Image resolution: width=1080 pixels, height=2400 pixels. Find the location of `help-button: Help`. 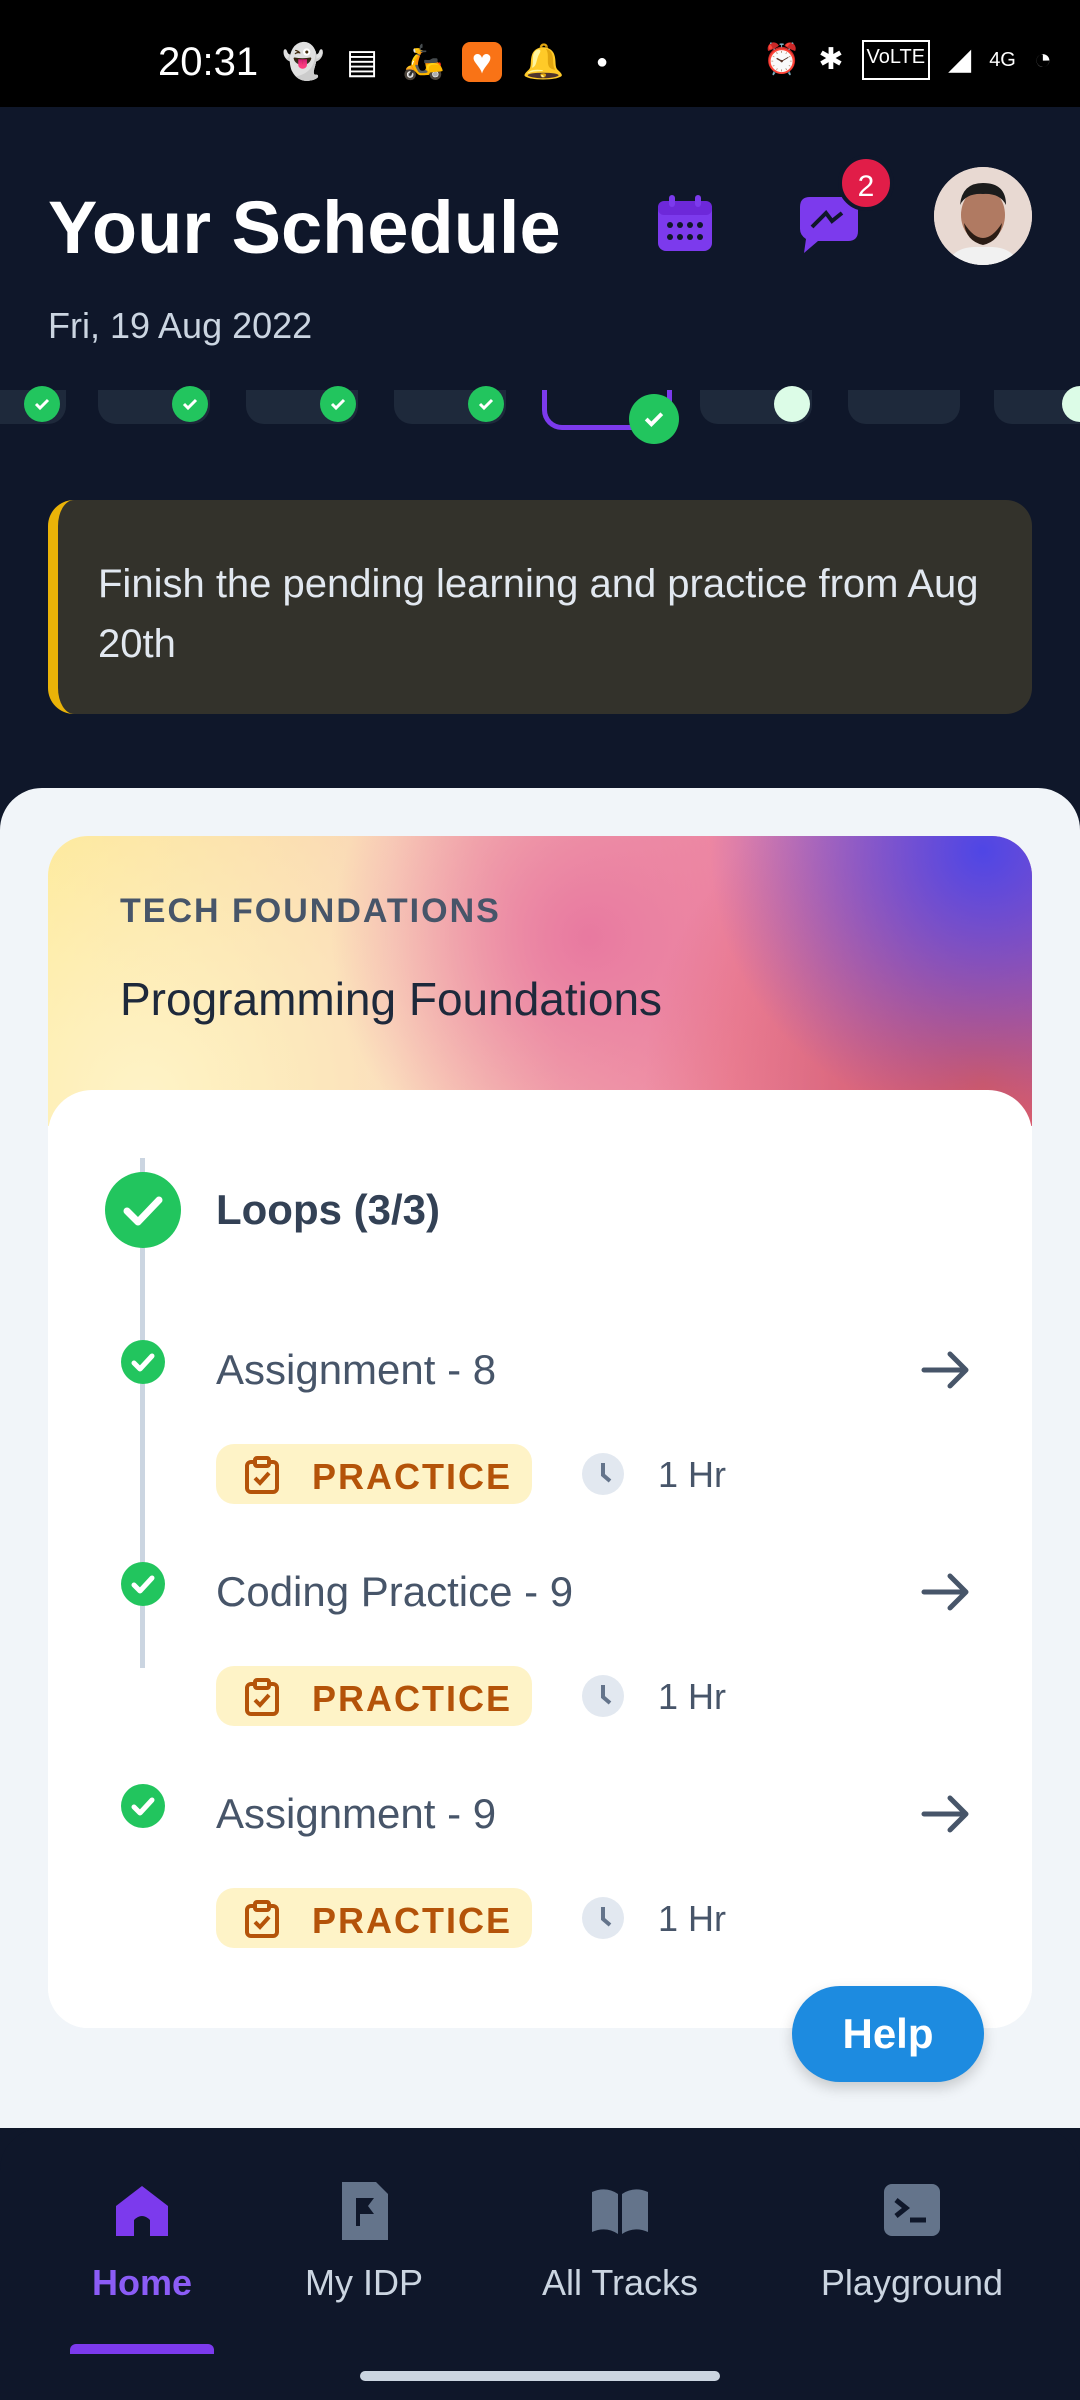

help-button: Help is located at coordinates (888, 2034).